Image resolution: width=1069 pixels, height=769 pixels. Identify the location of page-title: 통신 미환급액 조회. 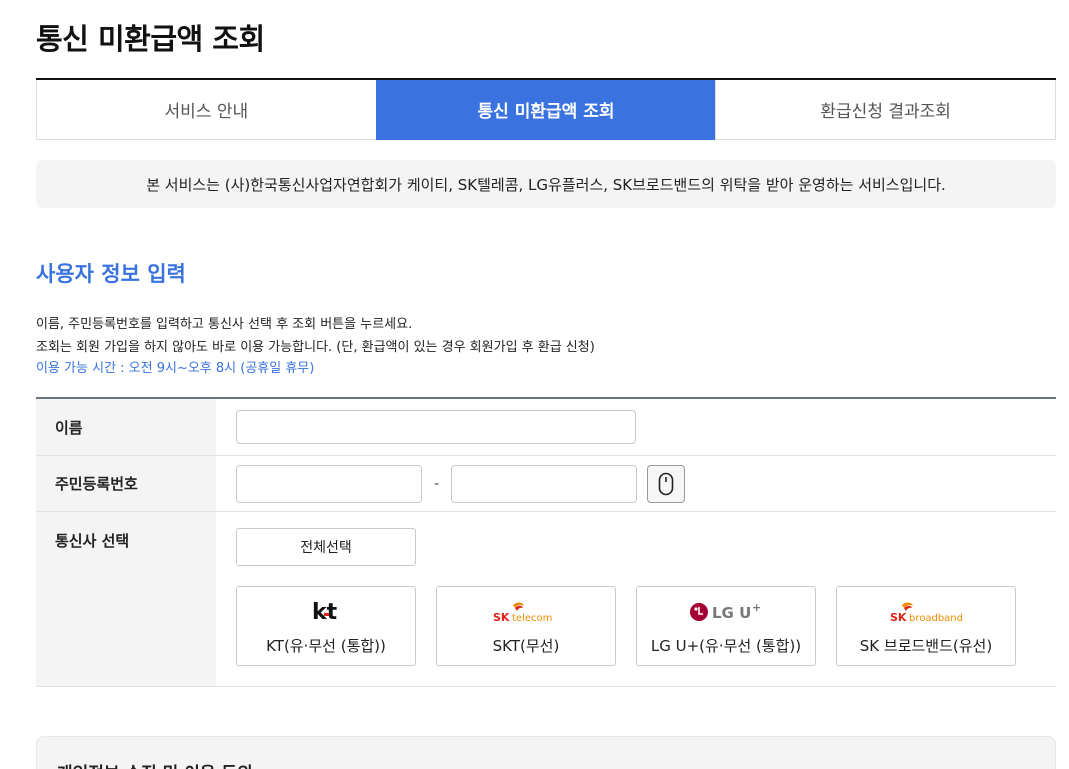
(150, 39).